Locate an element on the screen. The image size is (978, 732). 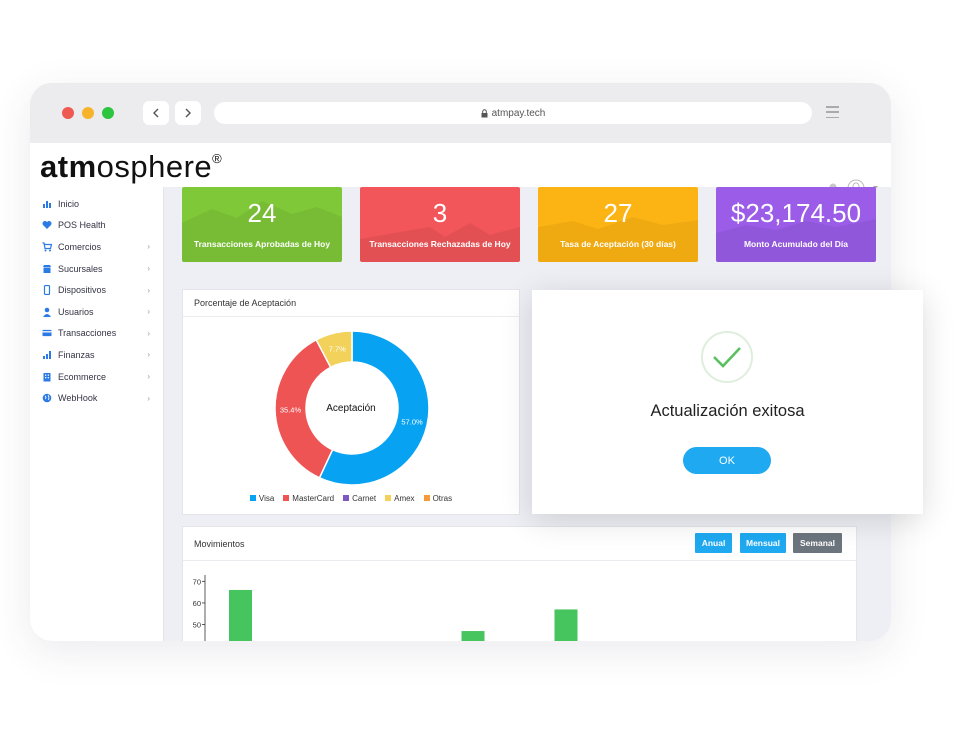
kpi-card-acceptance-rate: 27 Tasa de Aceptación (30 días) is located at coordinates (618, 224).